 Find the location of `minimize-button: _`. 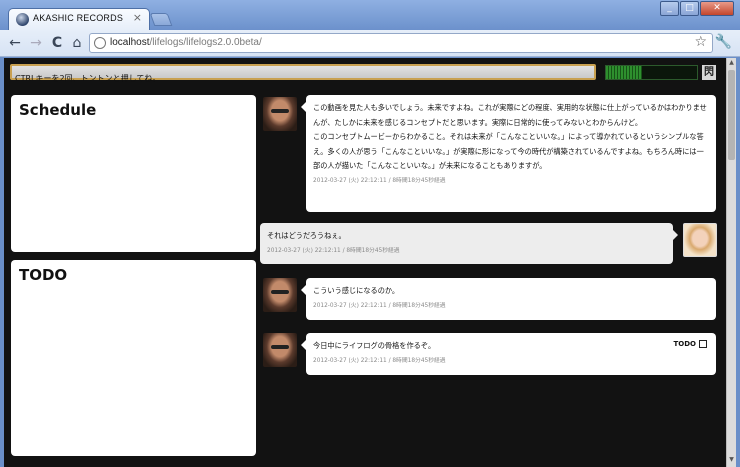

minimize-button: _ is located at coordinates (669, 8).